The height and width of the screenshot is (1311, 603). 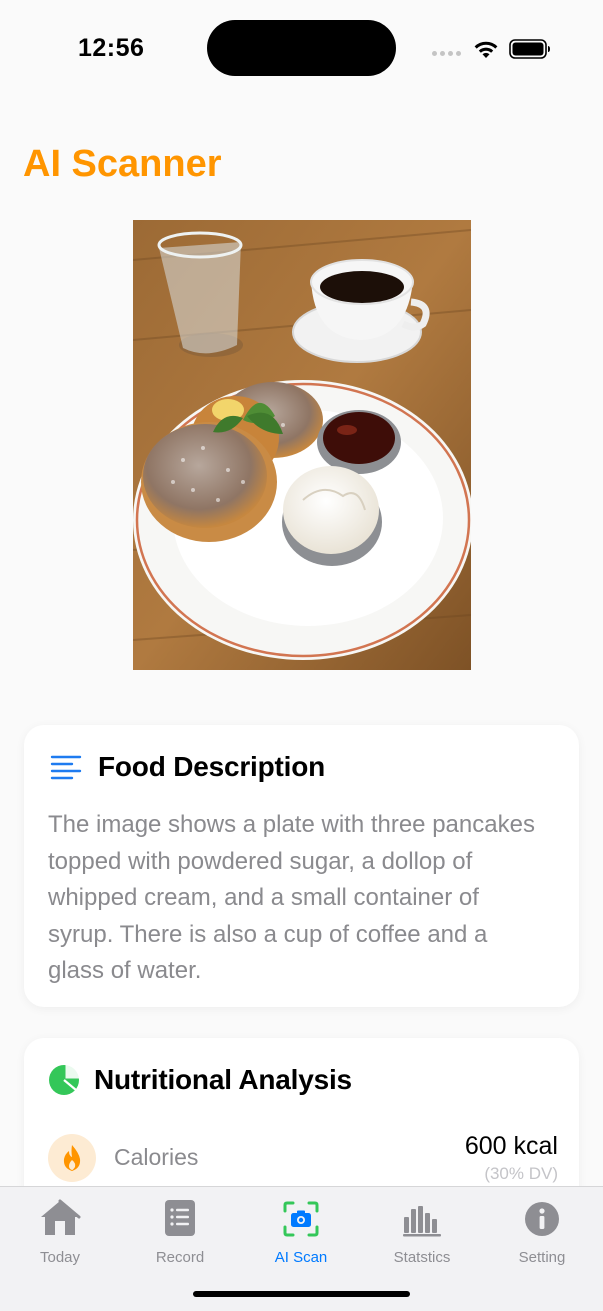 What do you see at coordinates (301, 1294) in the screenshot?
I see `home-indicator` at bounding box center [301, 1294].